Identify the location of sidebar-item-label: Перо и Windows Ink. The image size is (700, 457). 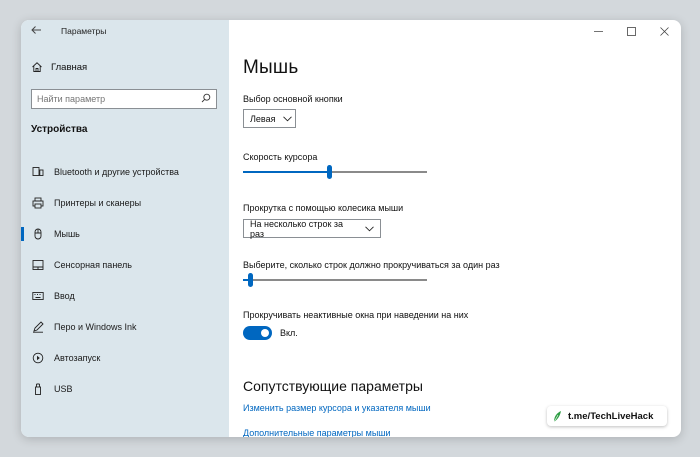
(95, 326).